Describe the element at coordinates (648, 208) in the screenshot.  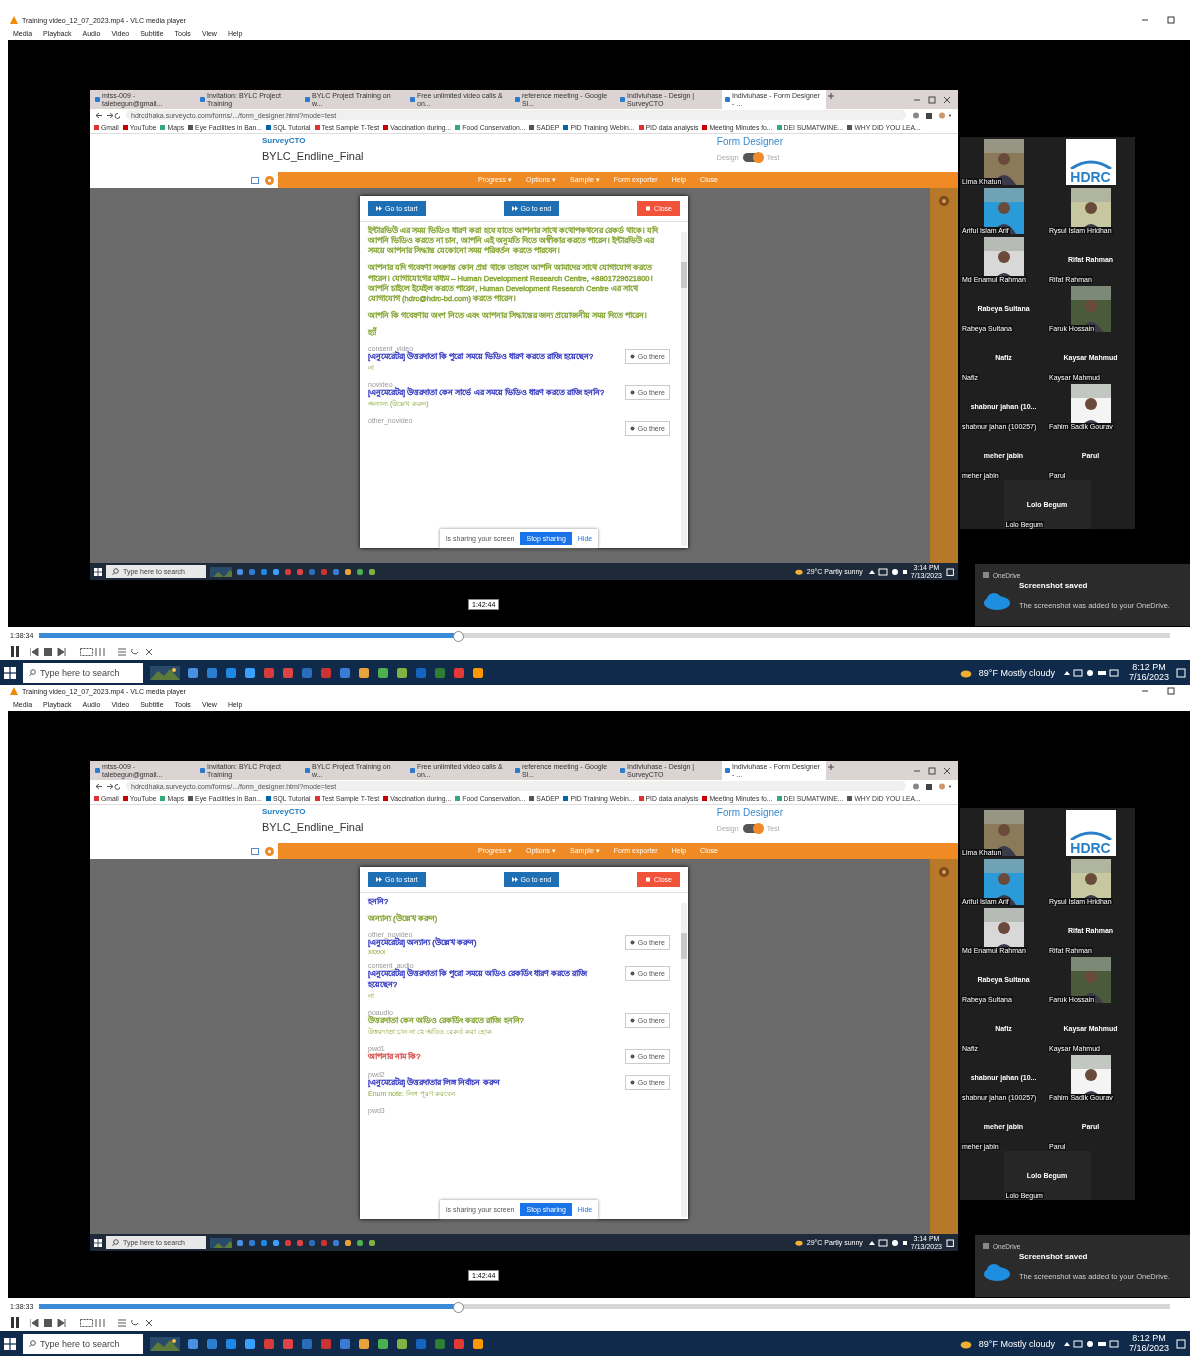
I see `close-icon` at that location.